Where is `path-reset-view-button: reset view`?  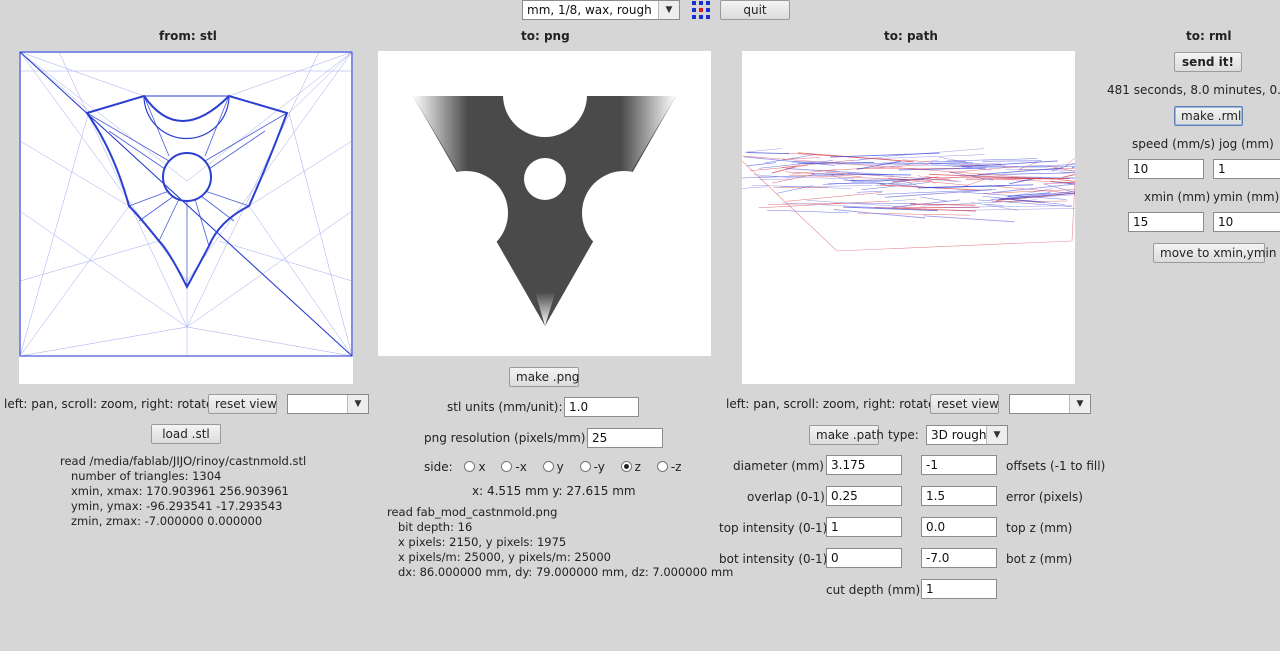
path-reset-view-button: reset view is located at coordinates (964, 404).